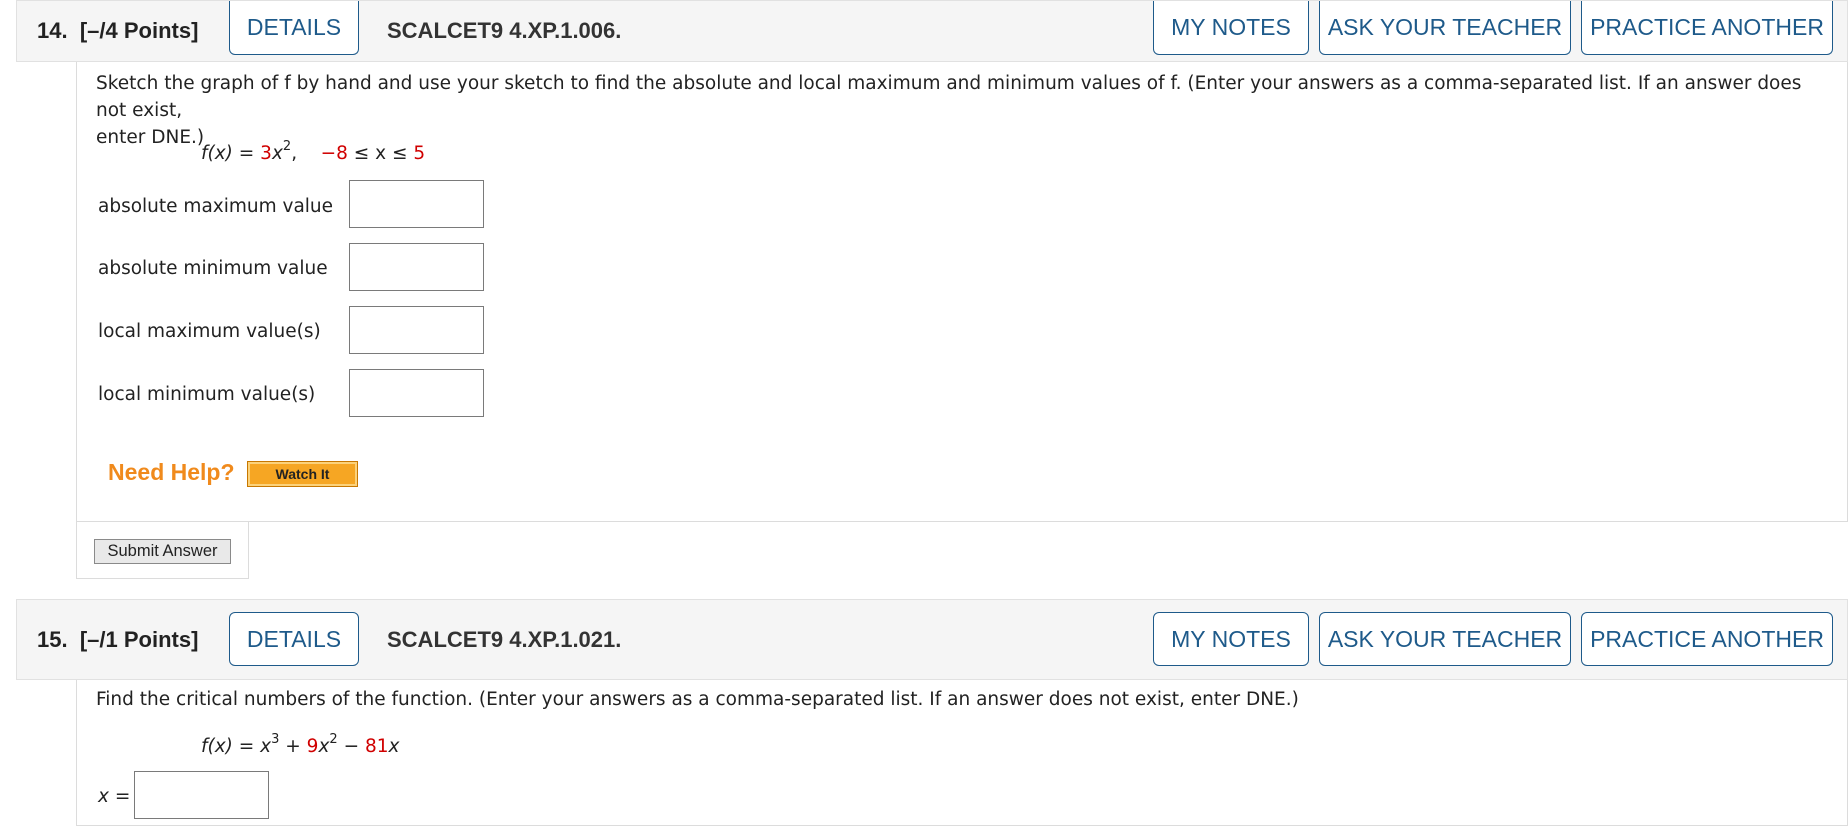 The height and width of the screenshot is (826, 1848). I want to click on absolute-min-input, so click(416, 267).